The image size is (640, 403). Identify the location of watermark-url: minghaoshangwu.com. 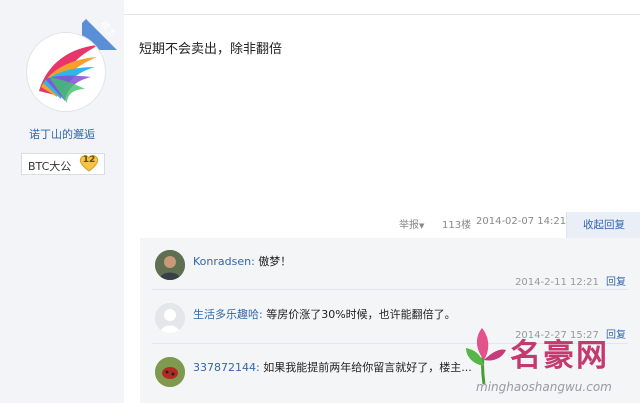
(544, 387).